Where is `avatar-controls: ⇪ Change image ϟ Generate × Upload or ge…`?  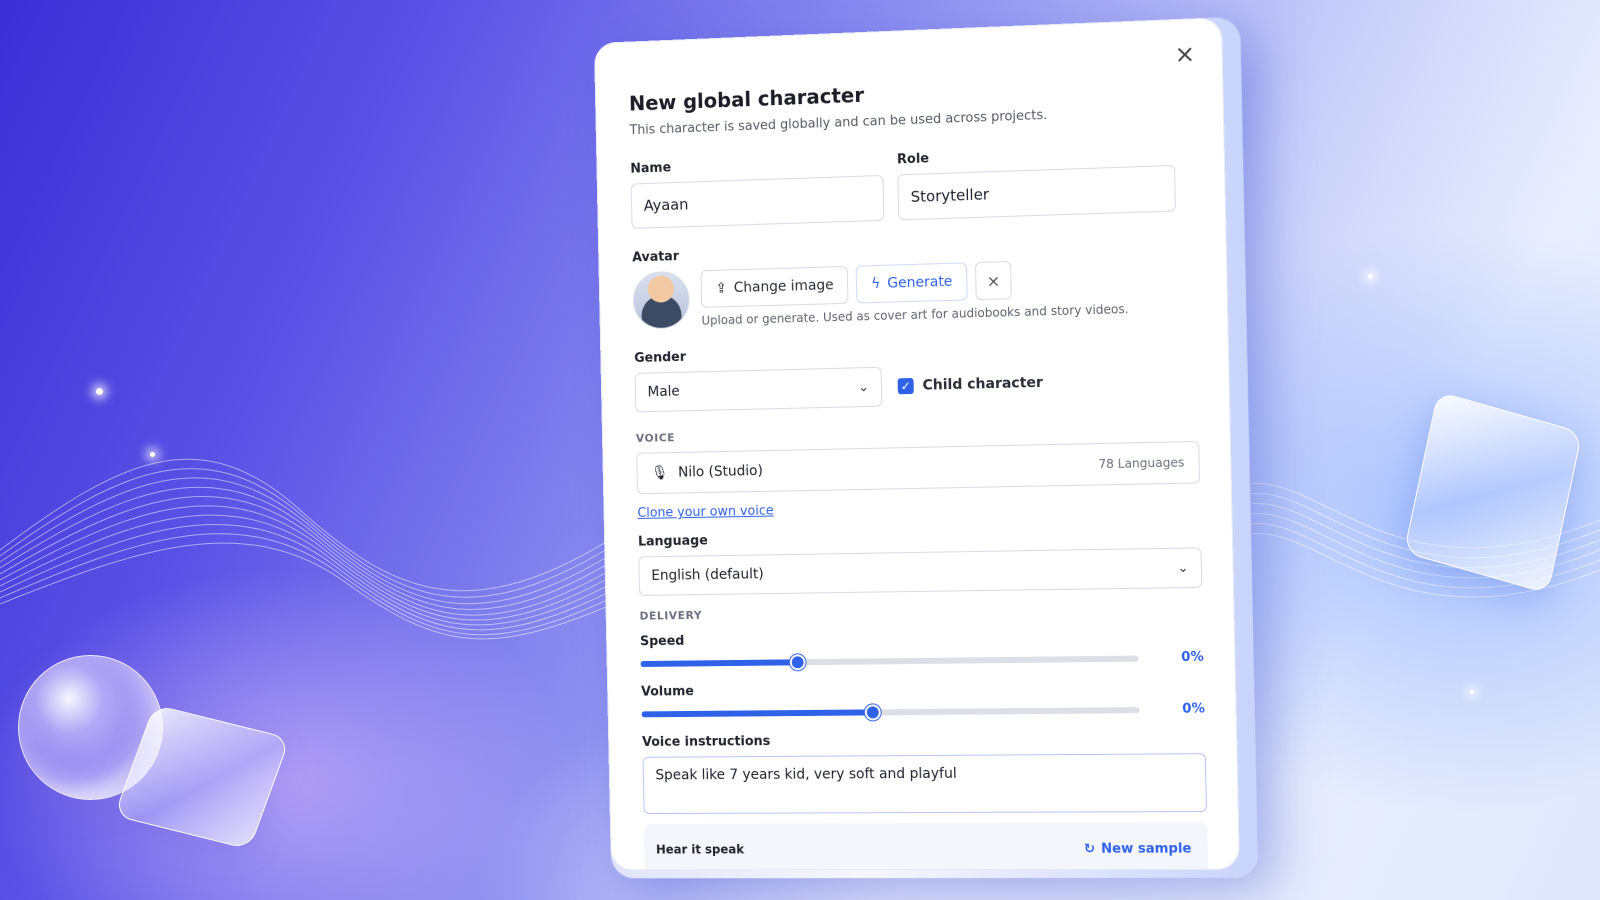 avatar-controls: ⇪ Change image ϟ Generate × Upload or ge… is located at coordinates (914, 293).